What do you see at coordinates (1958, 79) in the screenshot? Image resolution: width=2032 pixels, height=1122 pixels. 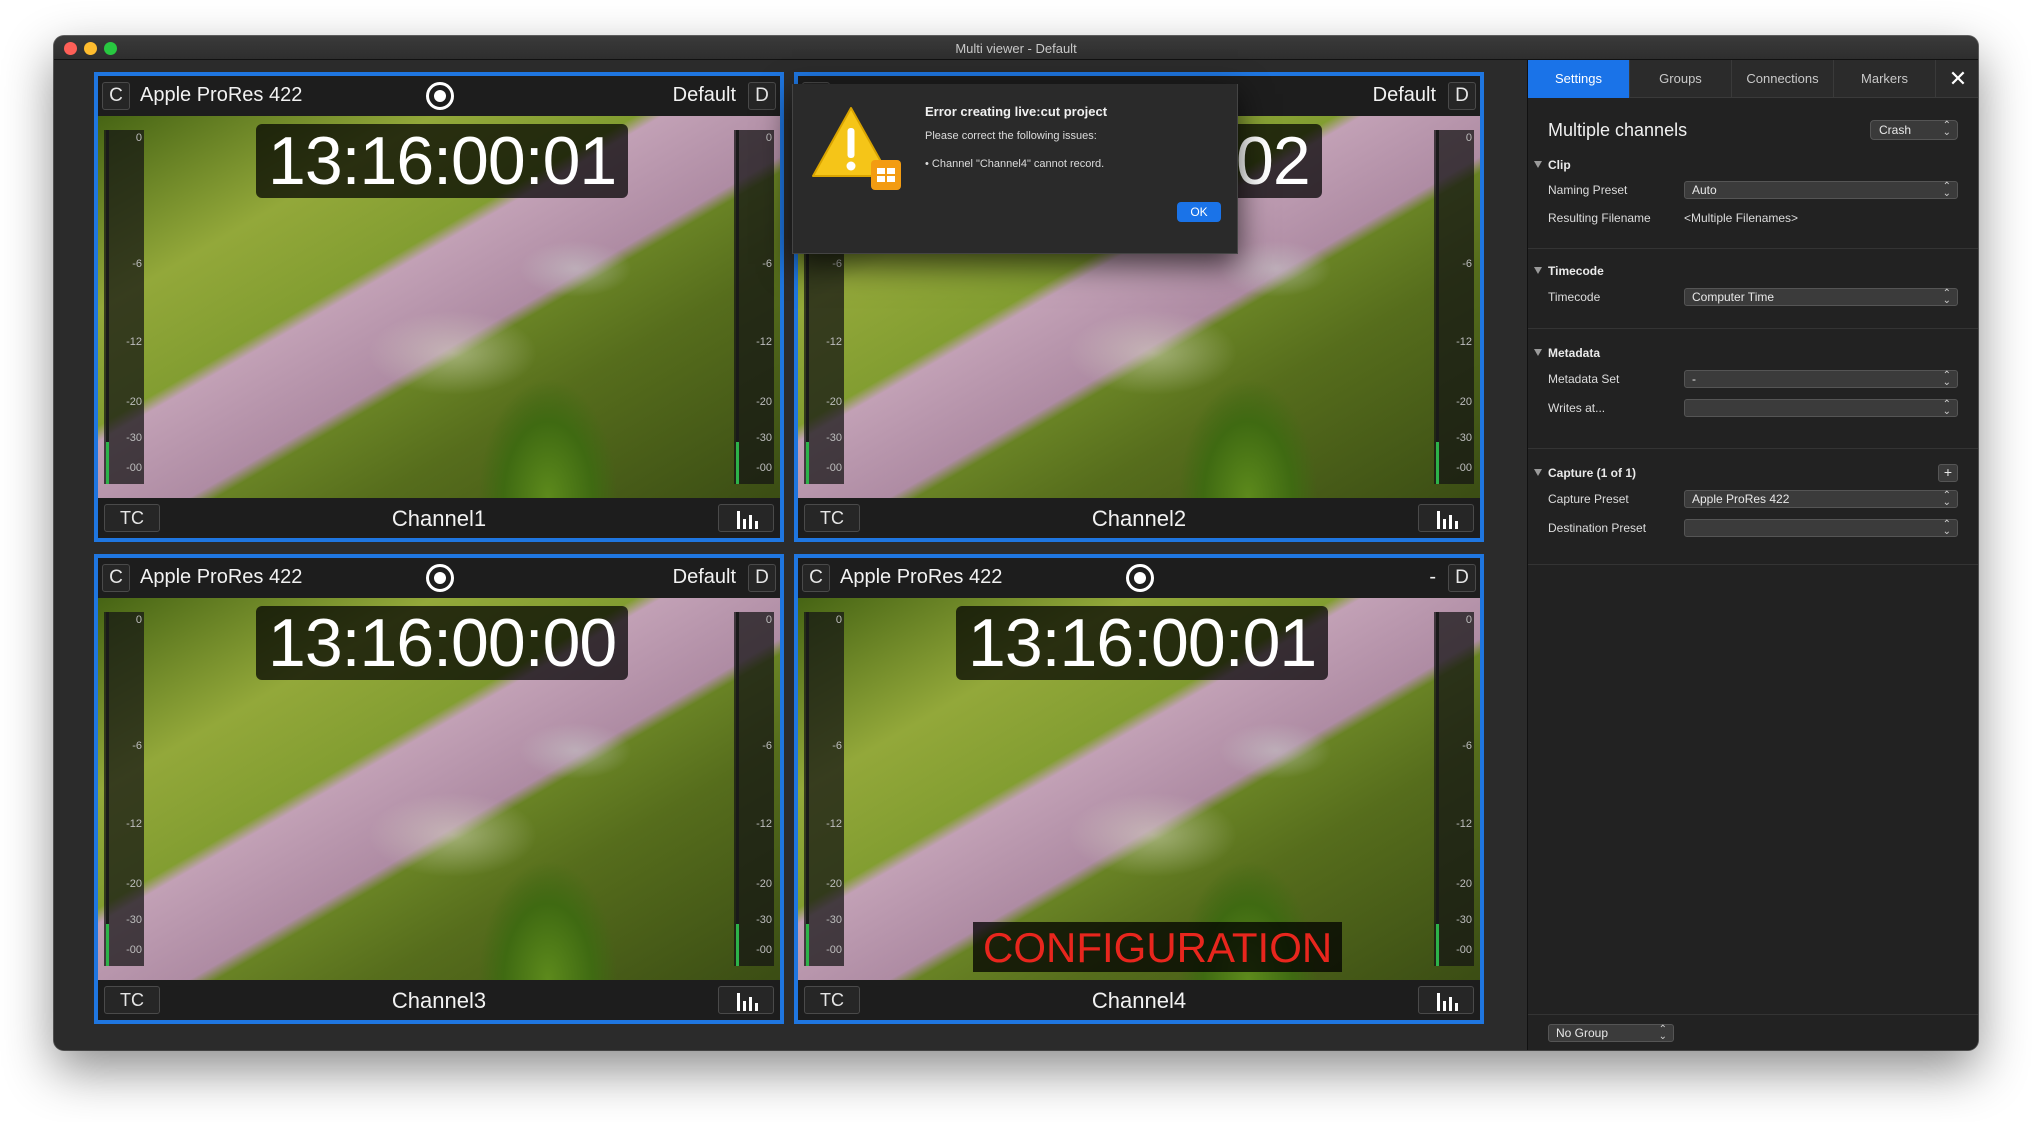 I see `close-panel-icon: ✕` at bounding box center [1958, 79].